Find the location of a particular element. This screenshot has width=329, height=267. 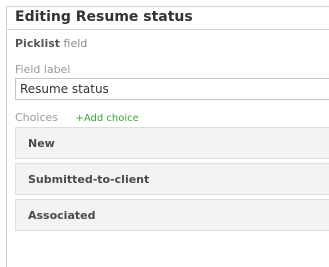

field-label-input is located at coordinates (172, 89).